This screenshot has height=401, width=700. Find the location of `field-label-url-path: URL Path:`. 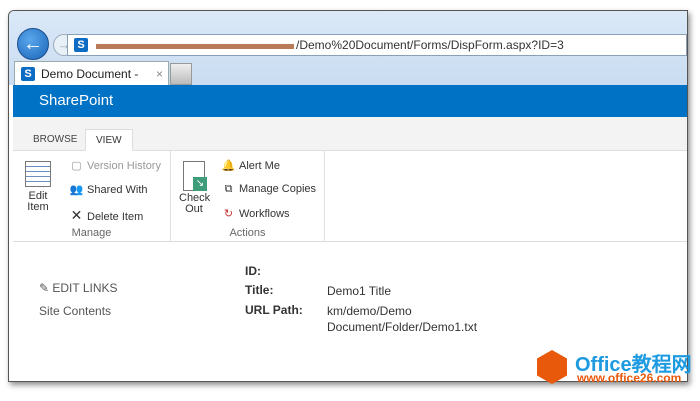

field-label-url-path: URL Path: is located at coordinates (274, 310).